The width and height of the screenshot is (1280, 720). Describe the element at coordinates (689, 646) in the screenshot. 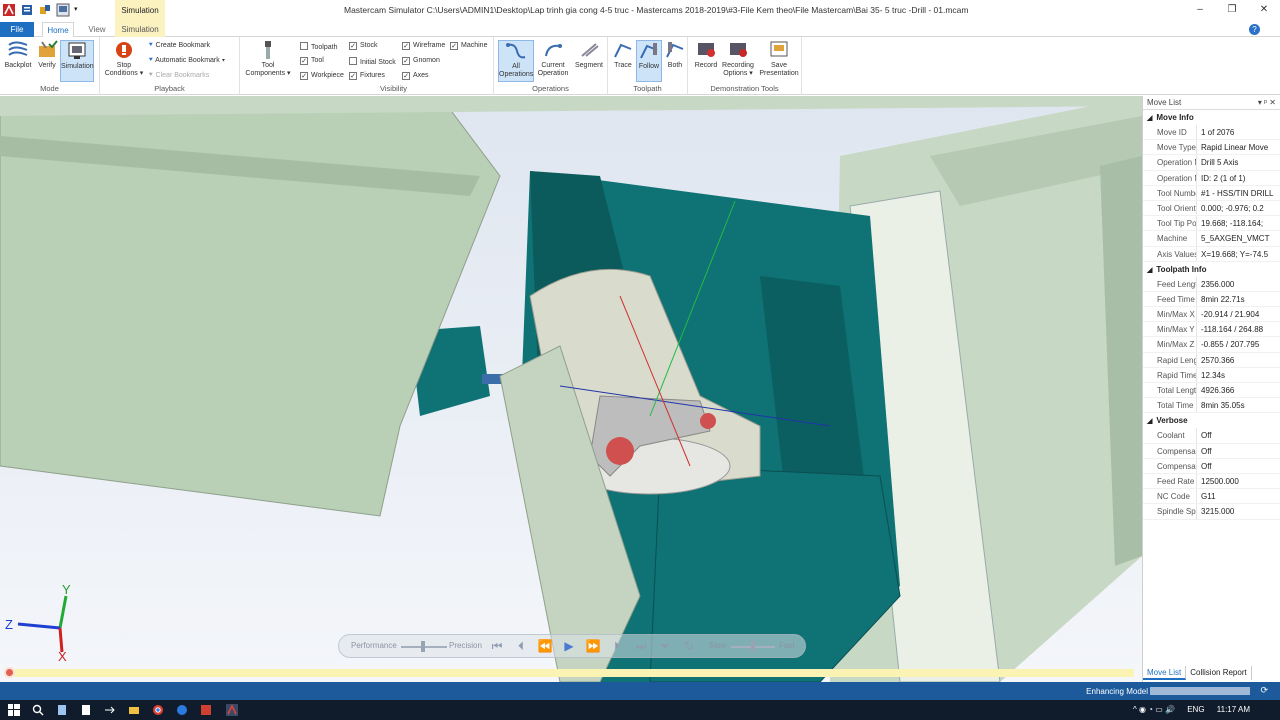

I see `loop-icon: ↻` at that location.